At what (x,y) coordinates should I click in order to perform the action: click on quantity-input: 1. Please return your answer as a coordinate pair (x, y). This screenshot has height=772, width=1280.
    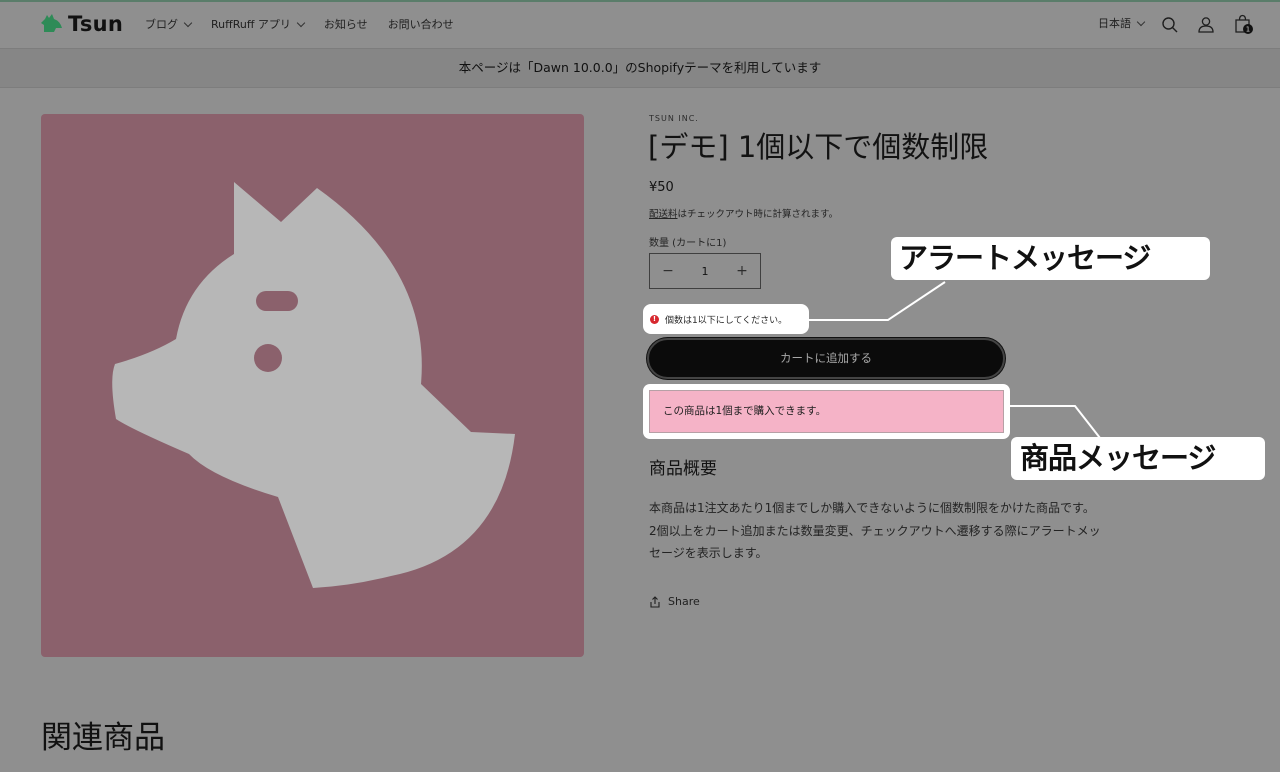
    Looking at the image, I should click on (705, 271).